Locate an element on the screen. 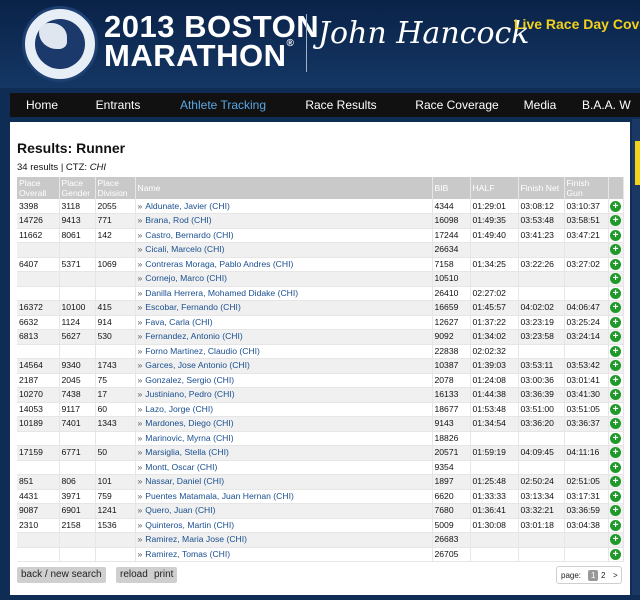 This screenshot has width=640, height=600. cell-name: » Garces, Jose Antonio (CHI) is located at coordinates (284, 366).